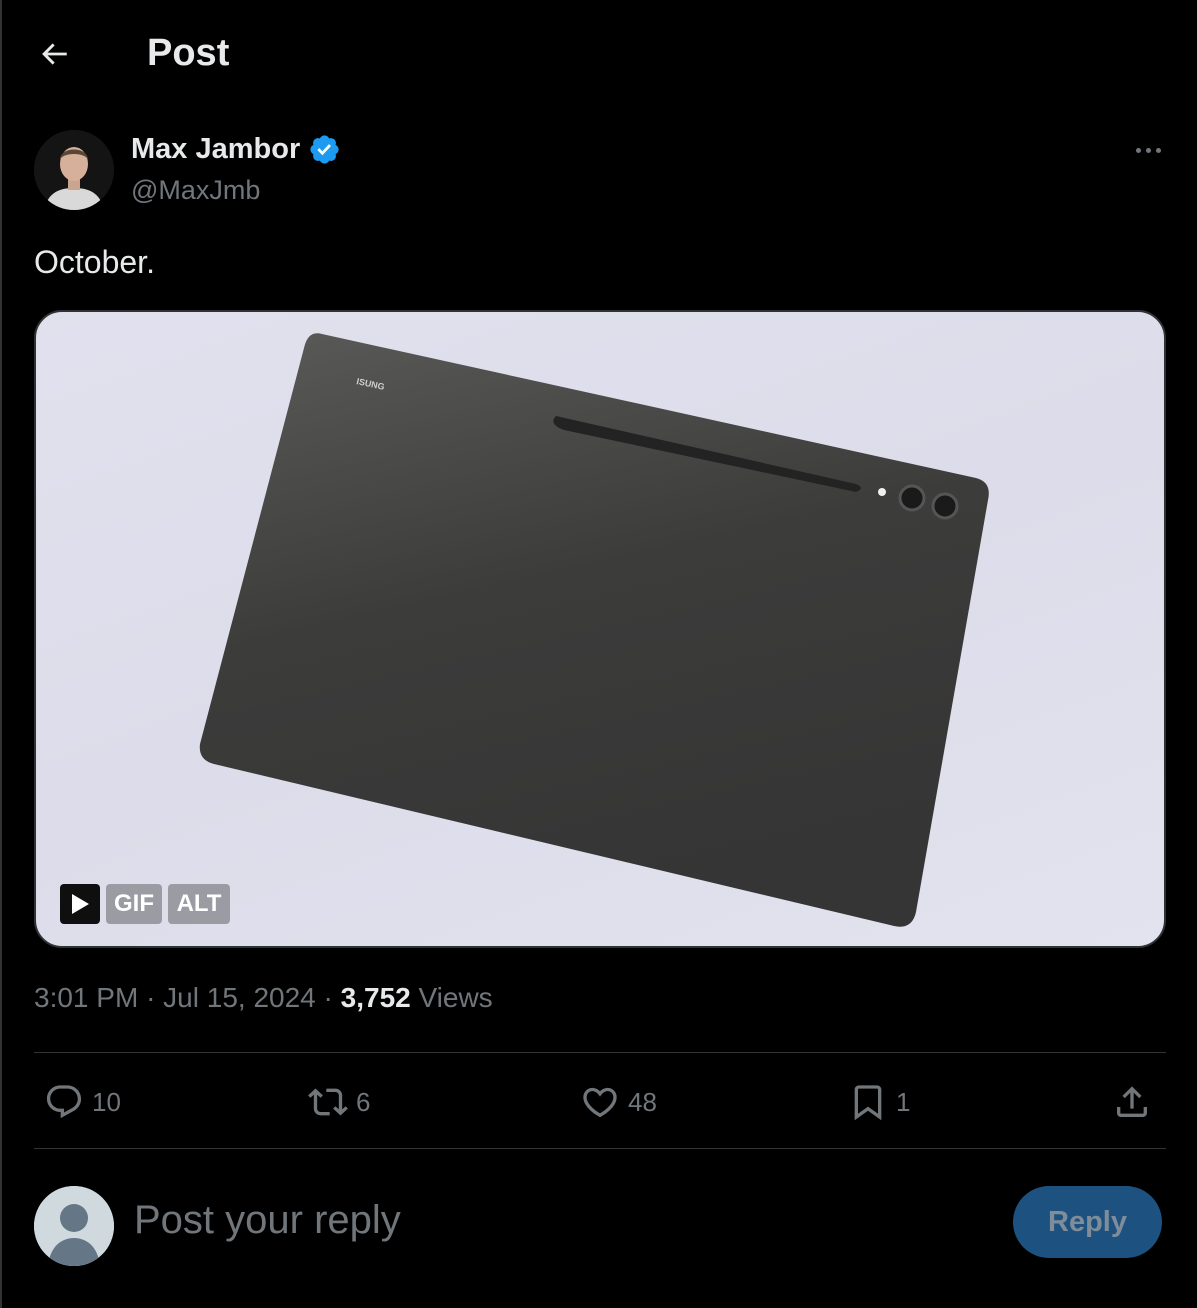 Image resolution: width=1197 pixels, height=1308 pixels. I want to click on post-meta: 3:01 PM · Jul 15, 2024 · 3,752 Views, so click(263, 998).